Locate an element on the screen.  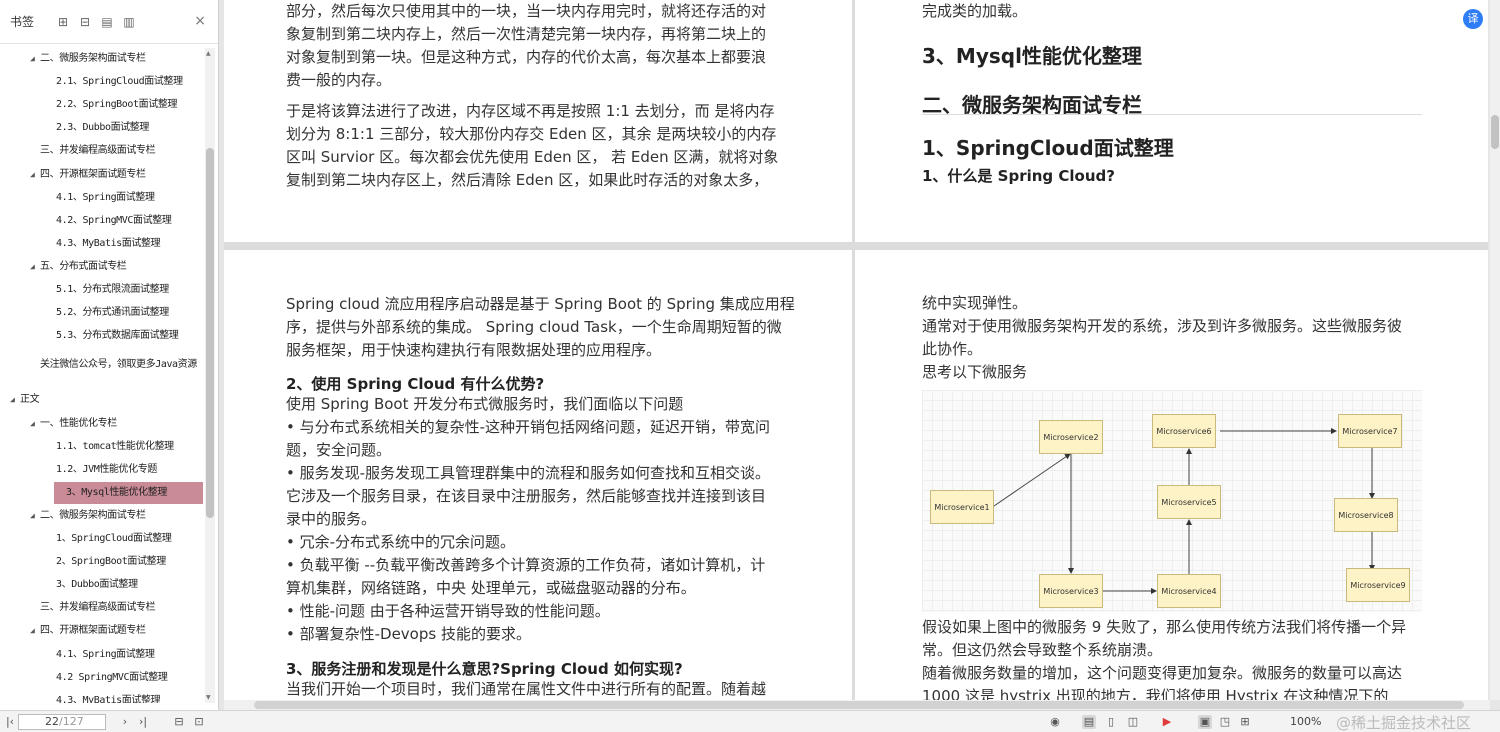
read-mode-icon: ◉ is located at coordinates (1055, 722).